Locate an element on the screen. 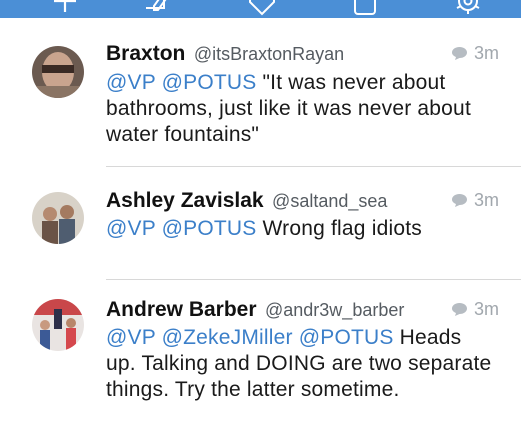  tweet-body: Wrong flag idiots is located at coordinates (342, 228).